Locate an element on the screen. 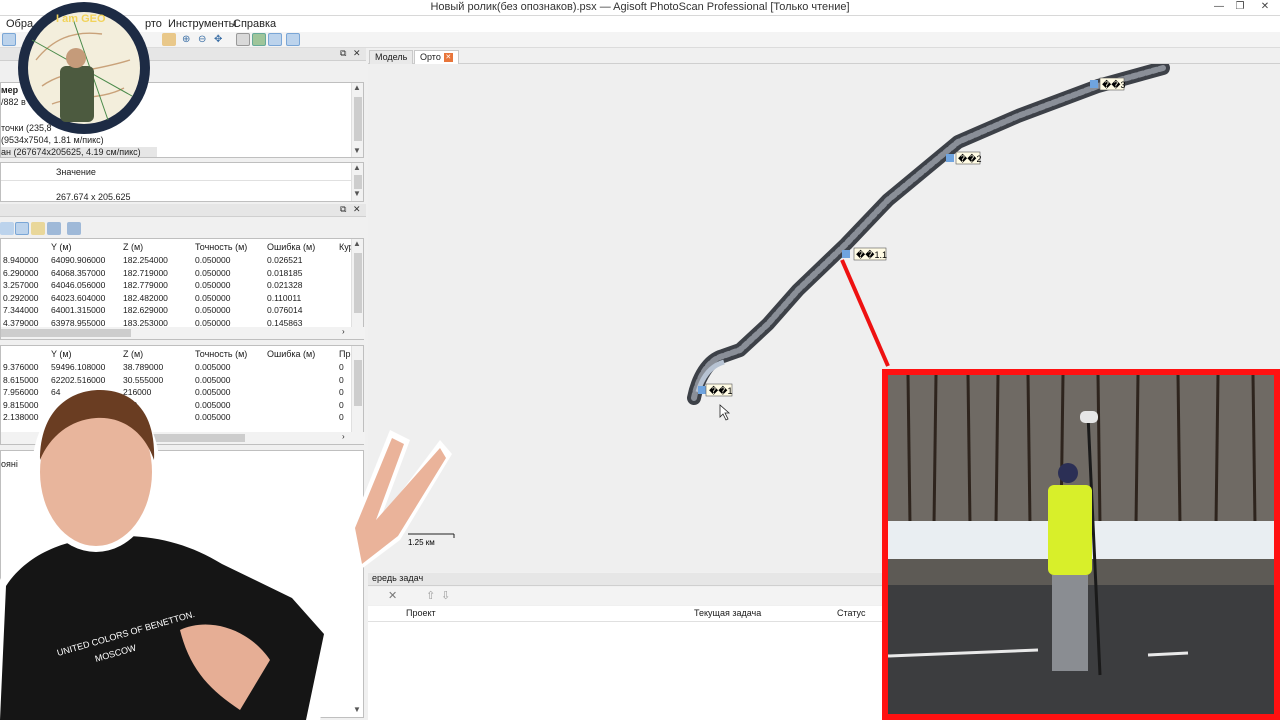 The width and height of the screenshot is (1280, 720). marker-label: ��1 is located at coordinates (720, 390).